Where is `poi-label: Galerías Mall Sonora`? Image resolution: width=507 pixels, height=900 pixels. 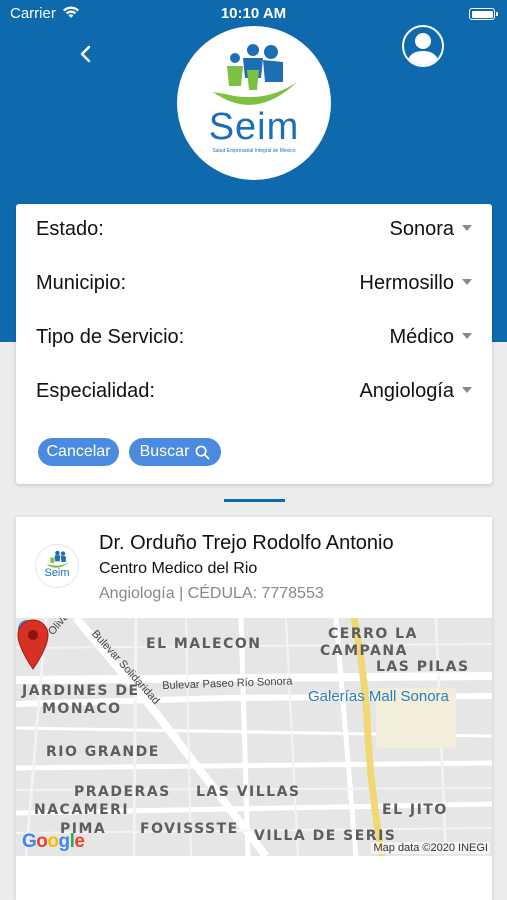
poi-label: Galerías Mall Sonora is located at coordinates (378, 696).